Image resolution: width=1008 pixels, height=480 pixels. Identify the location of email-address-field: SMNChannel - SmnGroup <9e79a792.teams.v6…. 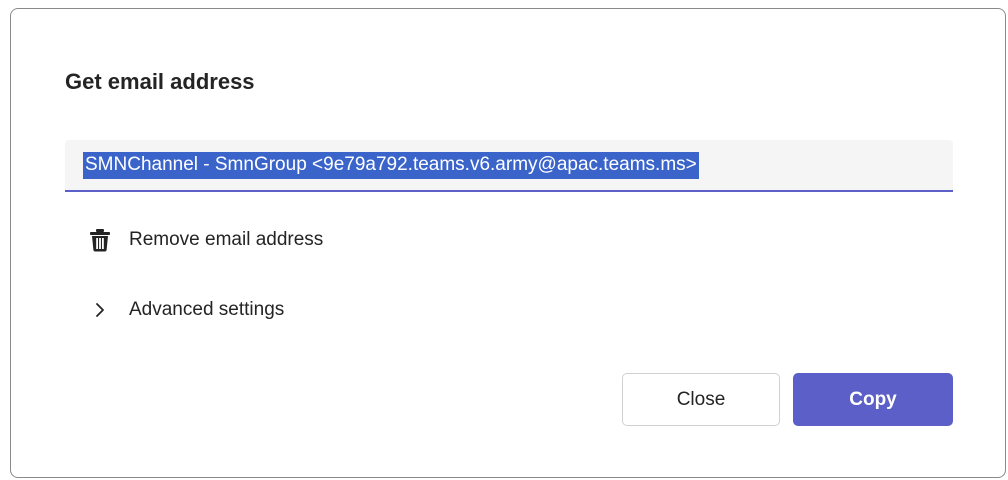
(509, 166).